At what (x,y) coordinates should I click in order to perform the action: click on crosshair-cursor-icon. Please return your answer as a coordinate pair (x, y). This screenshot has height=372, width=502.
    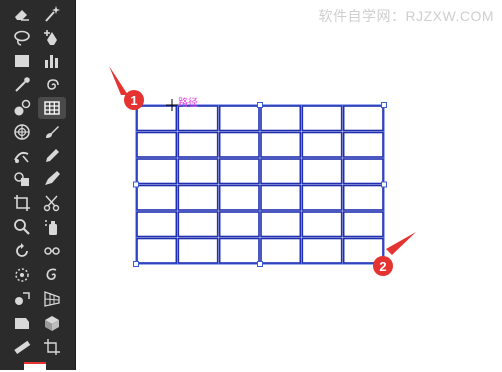
    Looking at the image, I should click on (172, 105).